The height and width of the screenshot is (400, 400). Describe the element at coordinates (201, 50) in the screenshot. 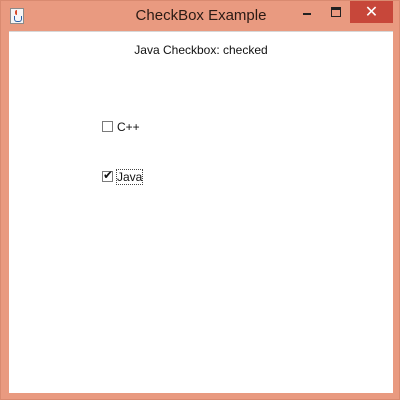

I see `status-label: Java Checkbox: checked` at that location.